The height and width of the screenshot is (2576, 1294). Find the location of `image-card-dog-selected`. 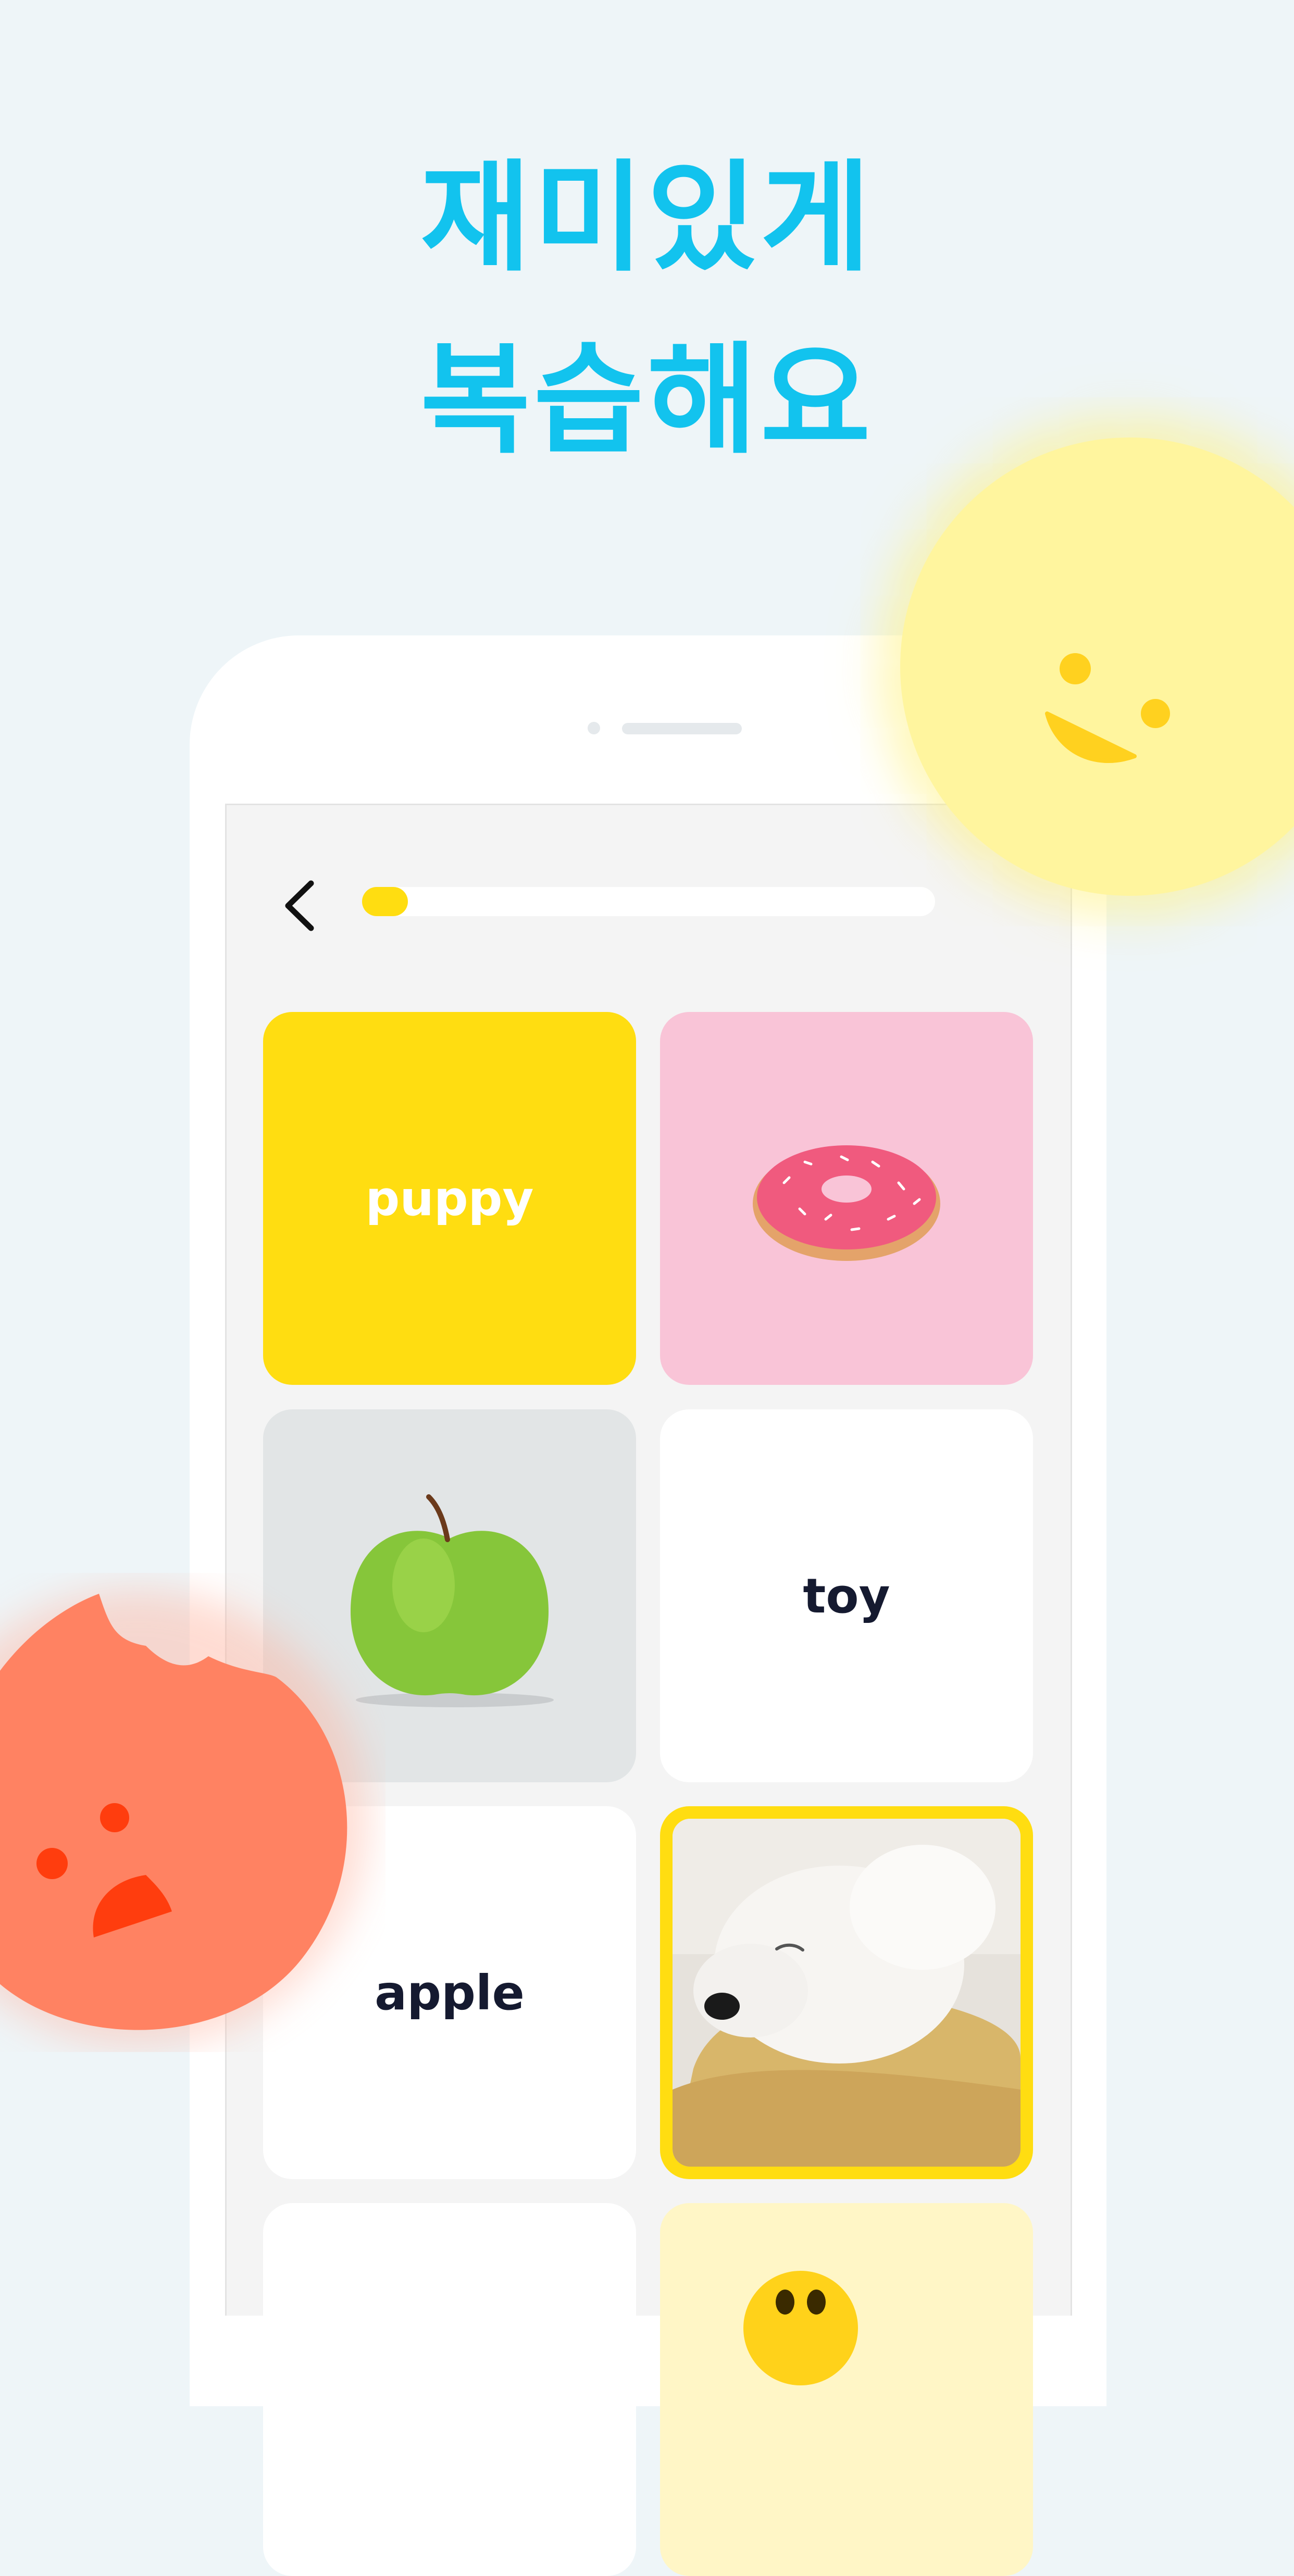

image-card-dog-selected is located at coordinates (846, 1992).